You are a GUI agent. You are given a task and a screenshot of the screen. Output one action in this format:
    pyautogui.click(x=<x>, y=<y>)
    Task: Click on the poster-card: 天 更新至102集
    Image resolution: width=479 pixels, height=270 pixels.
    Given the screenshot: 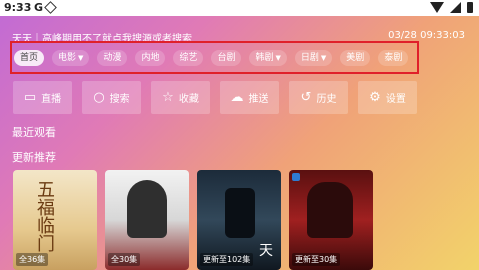 What is the action you would take?
    pyautogui.click(x=239, y=220)
    